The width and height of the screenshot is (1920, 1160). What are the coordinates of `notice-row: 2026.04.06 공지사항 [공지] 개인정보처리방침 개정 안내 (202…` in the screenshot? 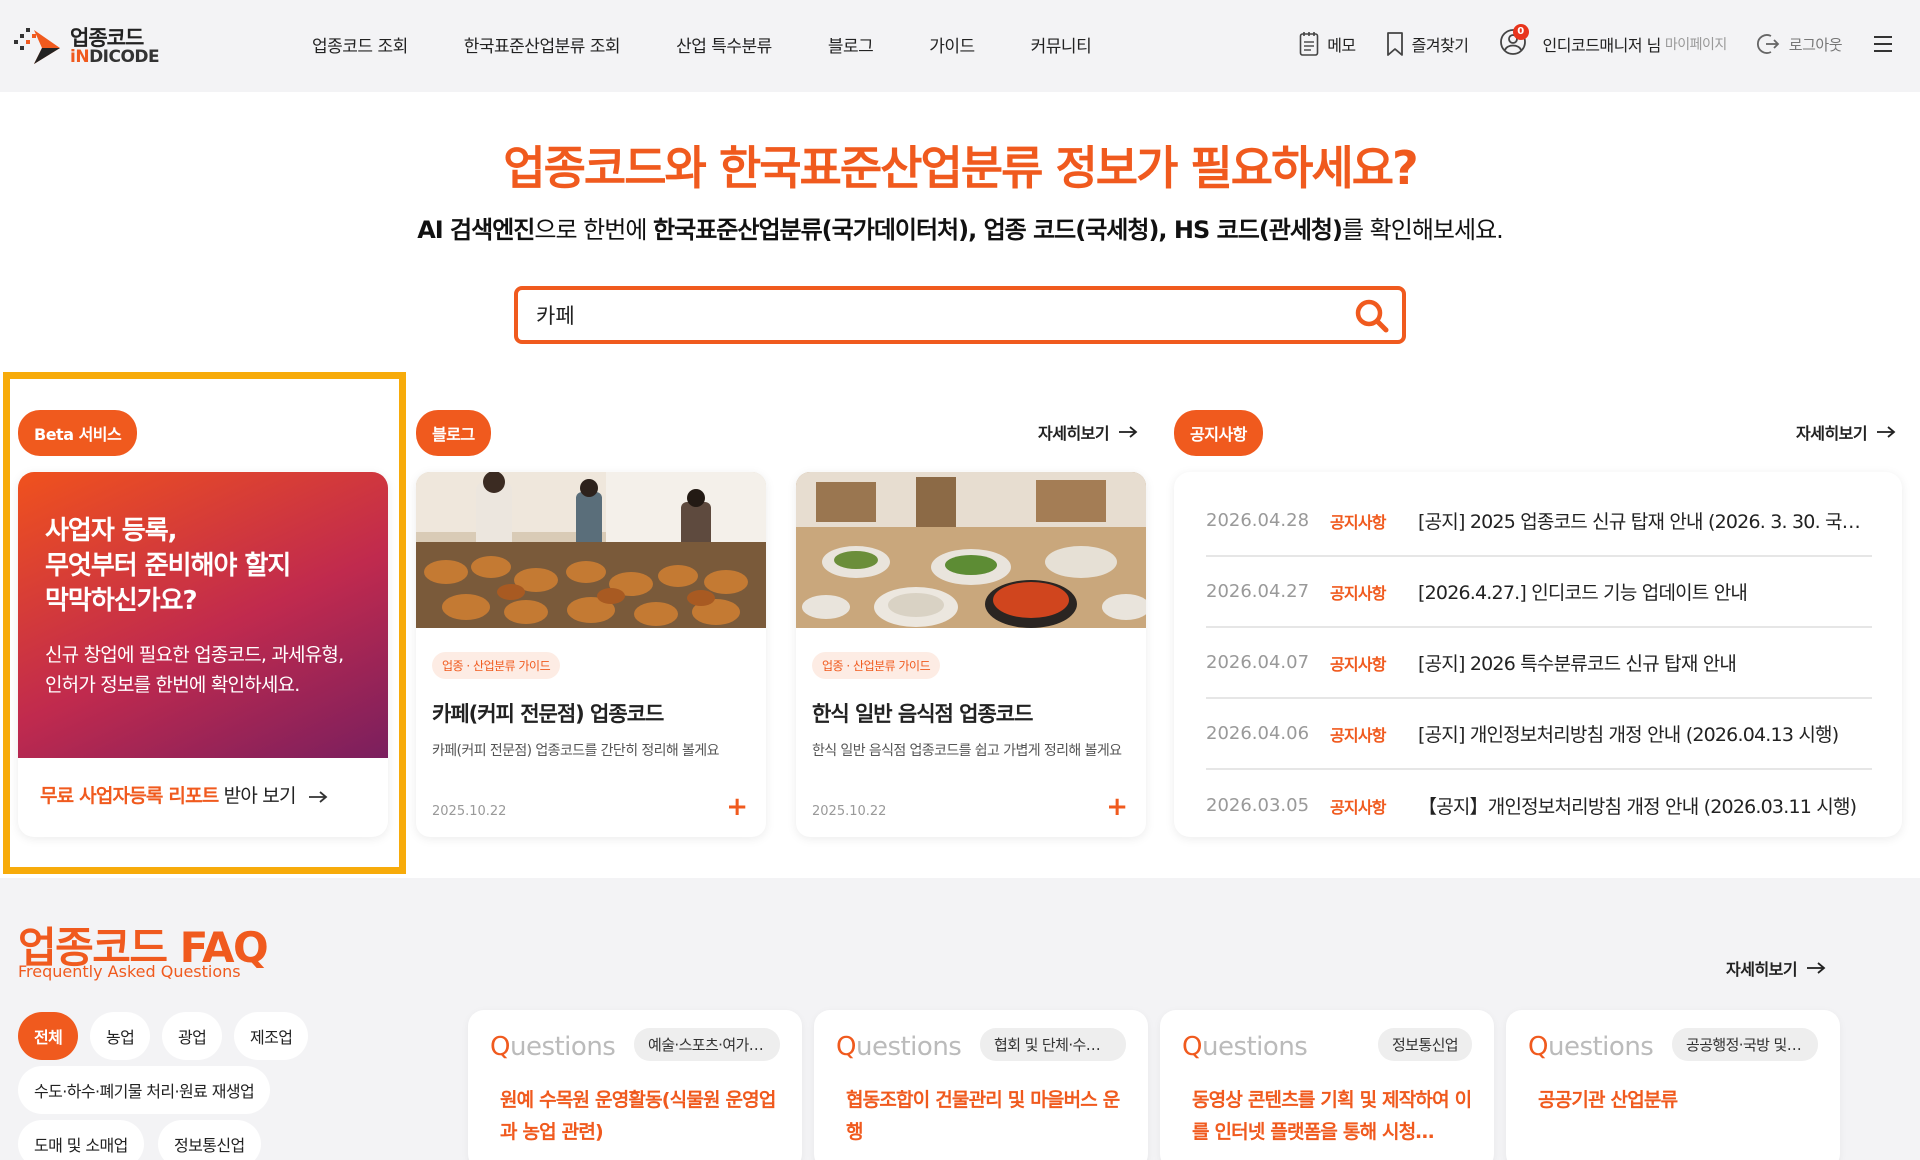 It's located at (1539, 734).